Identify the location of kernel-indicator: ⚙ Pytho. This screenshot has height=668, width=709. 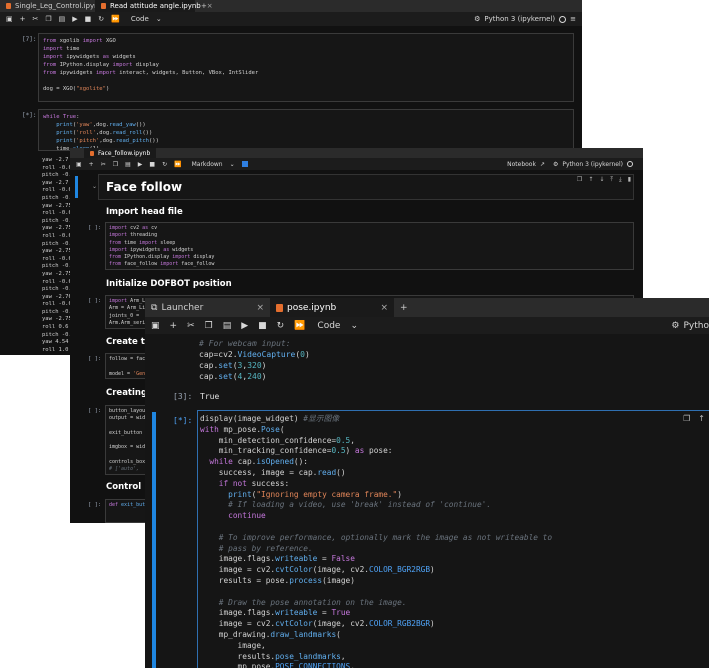
(690, 326).